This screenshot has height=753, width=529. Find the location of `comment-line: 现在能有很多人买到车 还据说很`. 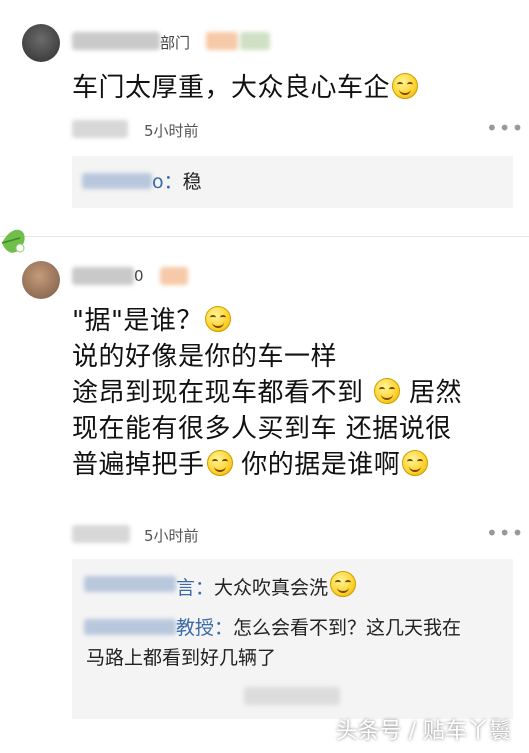

comment-line: 现在能有很多人买到车 还据说很 is located at coordinates (262, 429).